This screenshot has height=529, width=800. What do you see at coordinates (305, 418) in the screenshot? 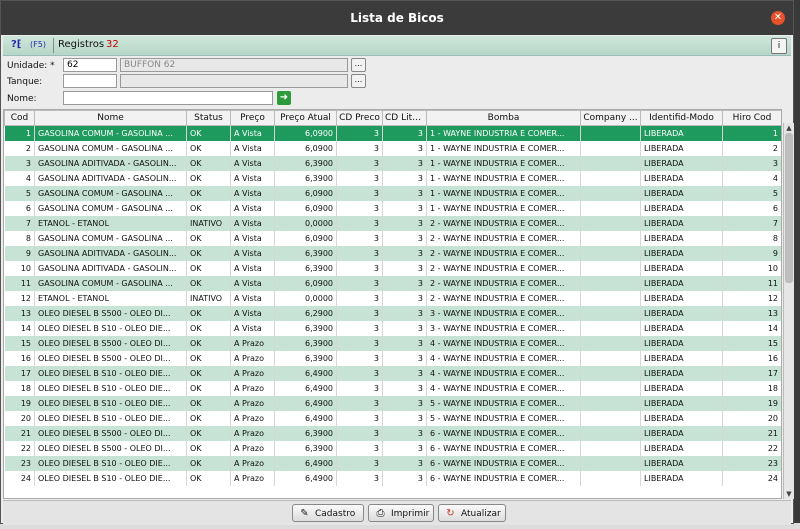
I see `cell-preco-atual: 6,4900` at bounding box center [305, 418].